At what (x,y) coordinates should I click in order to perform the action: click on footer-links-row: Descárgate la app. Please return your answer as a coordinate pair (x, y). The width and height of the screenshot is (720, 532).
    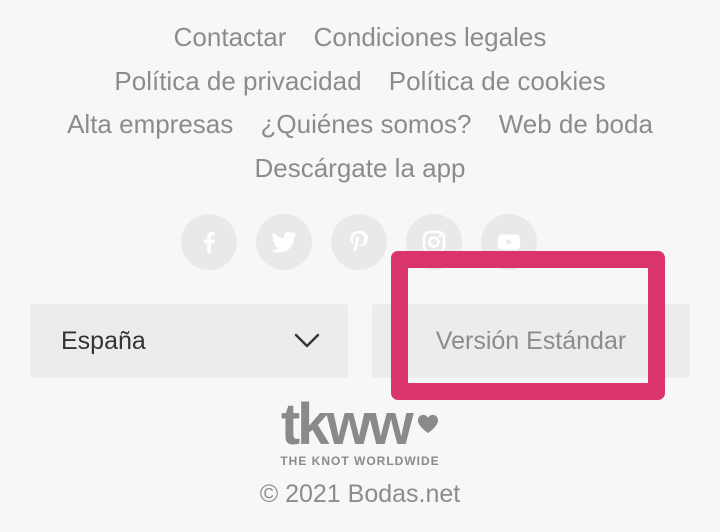
    Looking at the image, I should click on (360, 169).